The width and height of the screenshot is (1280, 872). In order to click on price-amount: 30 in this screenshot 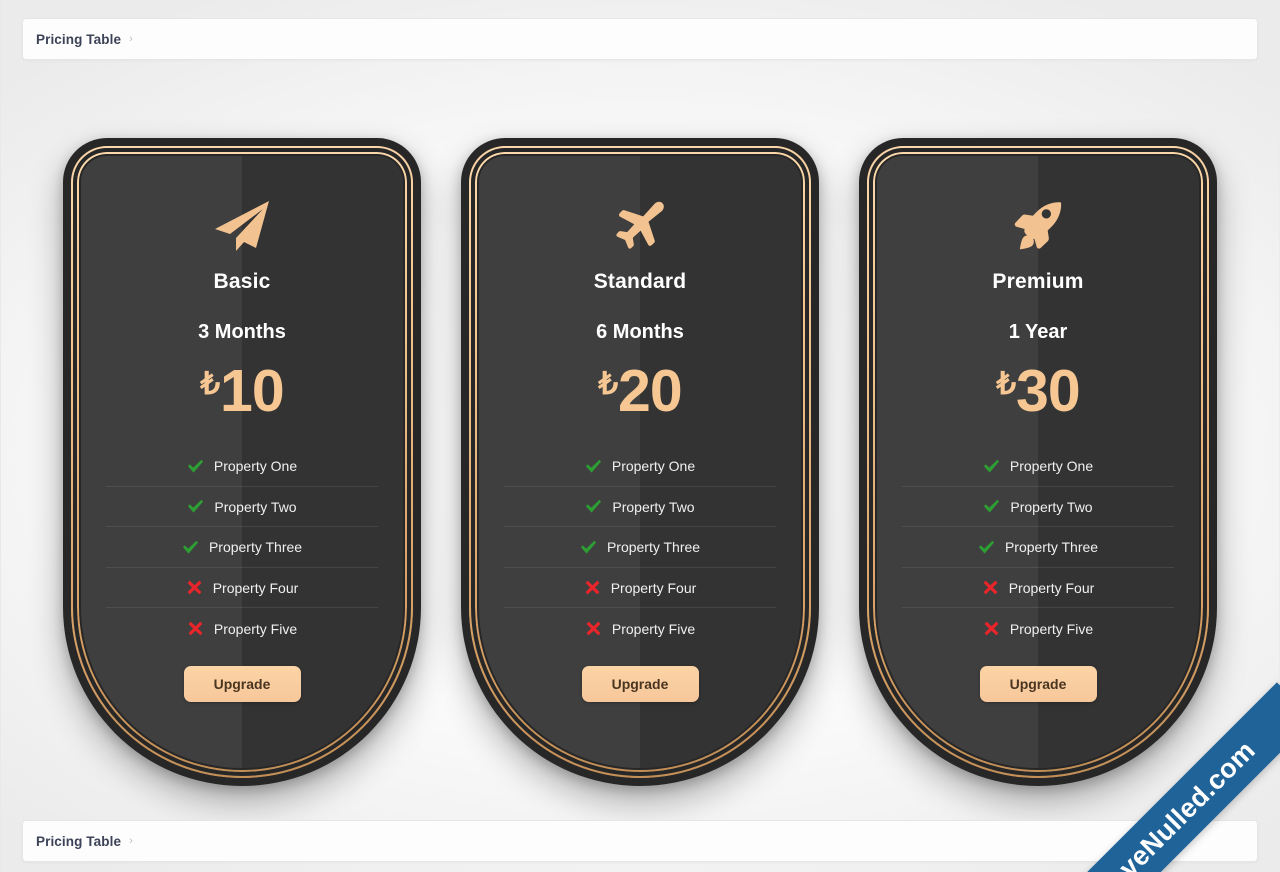, I will do `click(1048, 391)`.